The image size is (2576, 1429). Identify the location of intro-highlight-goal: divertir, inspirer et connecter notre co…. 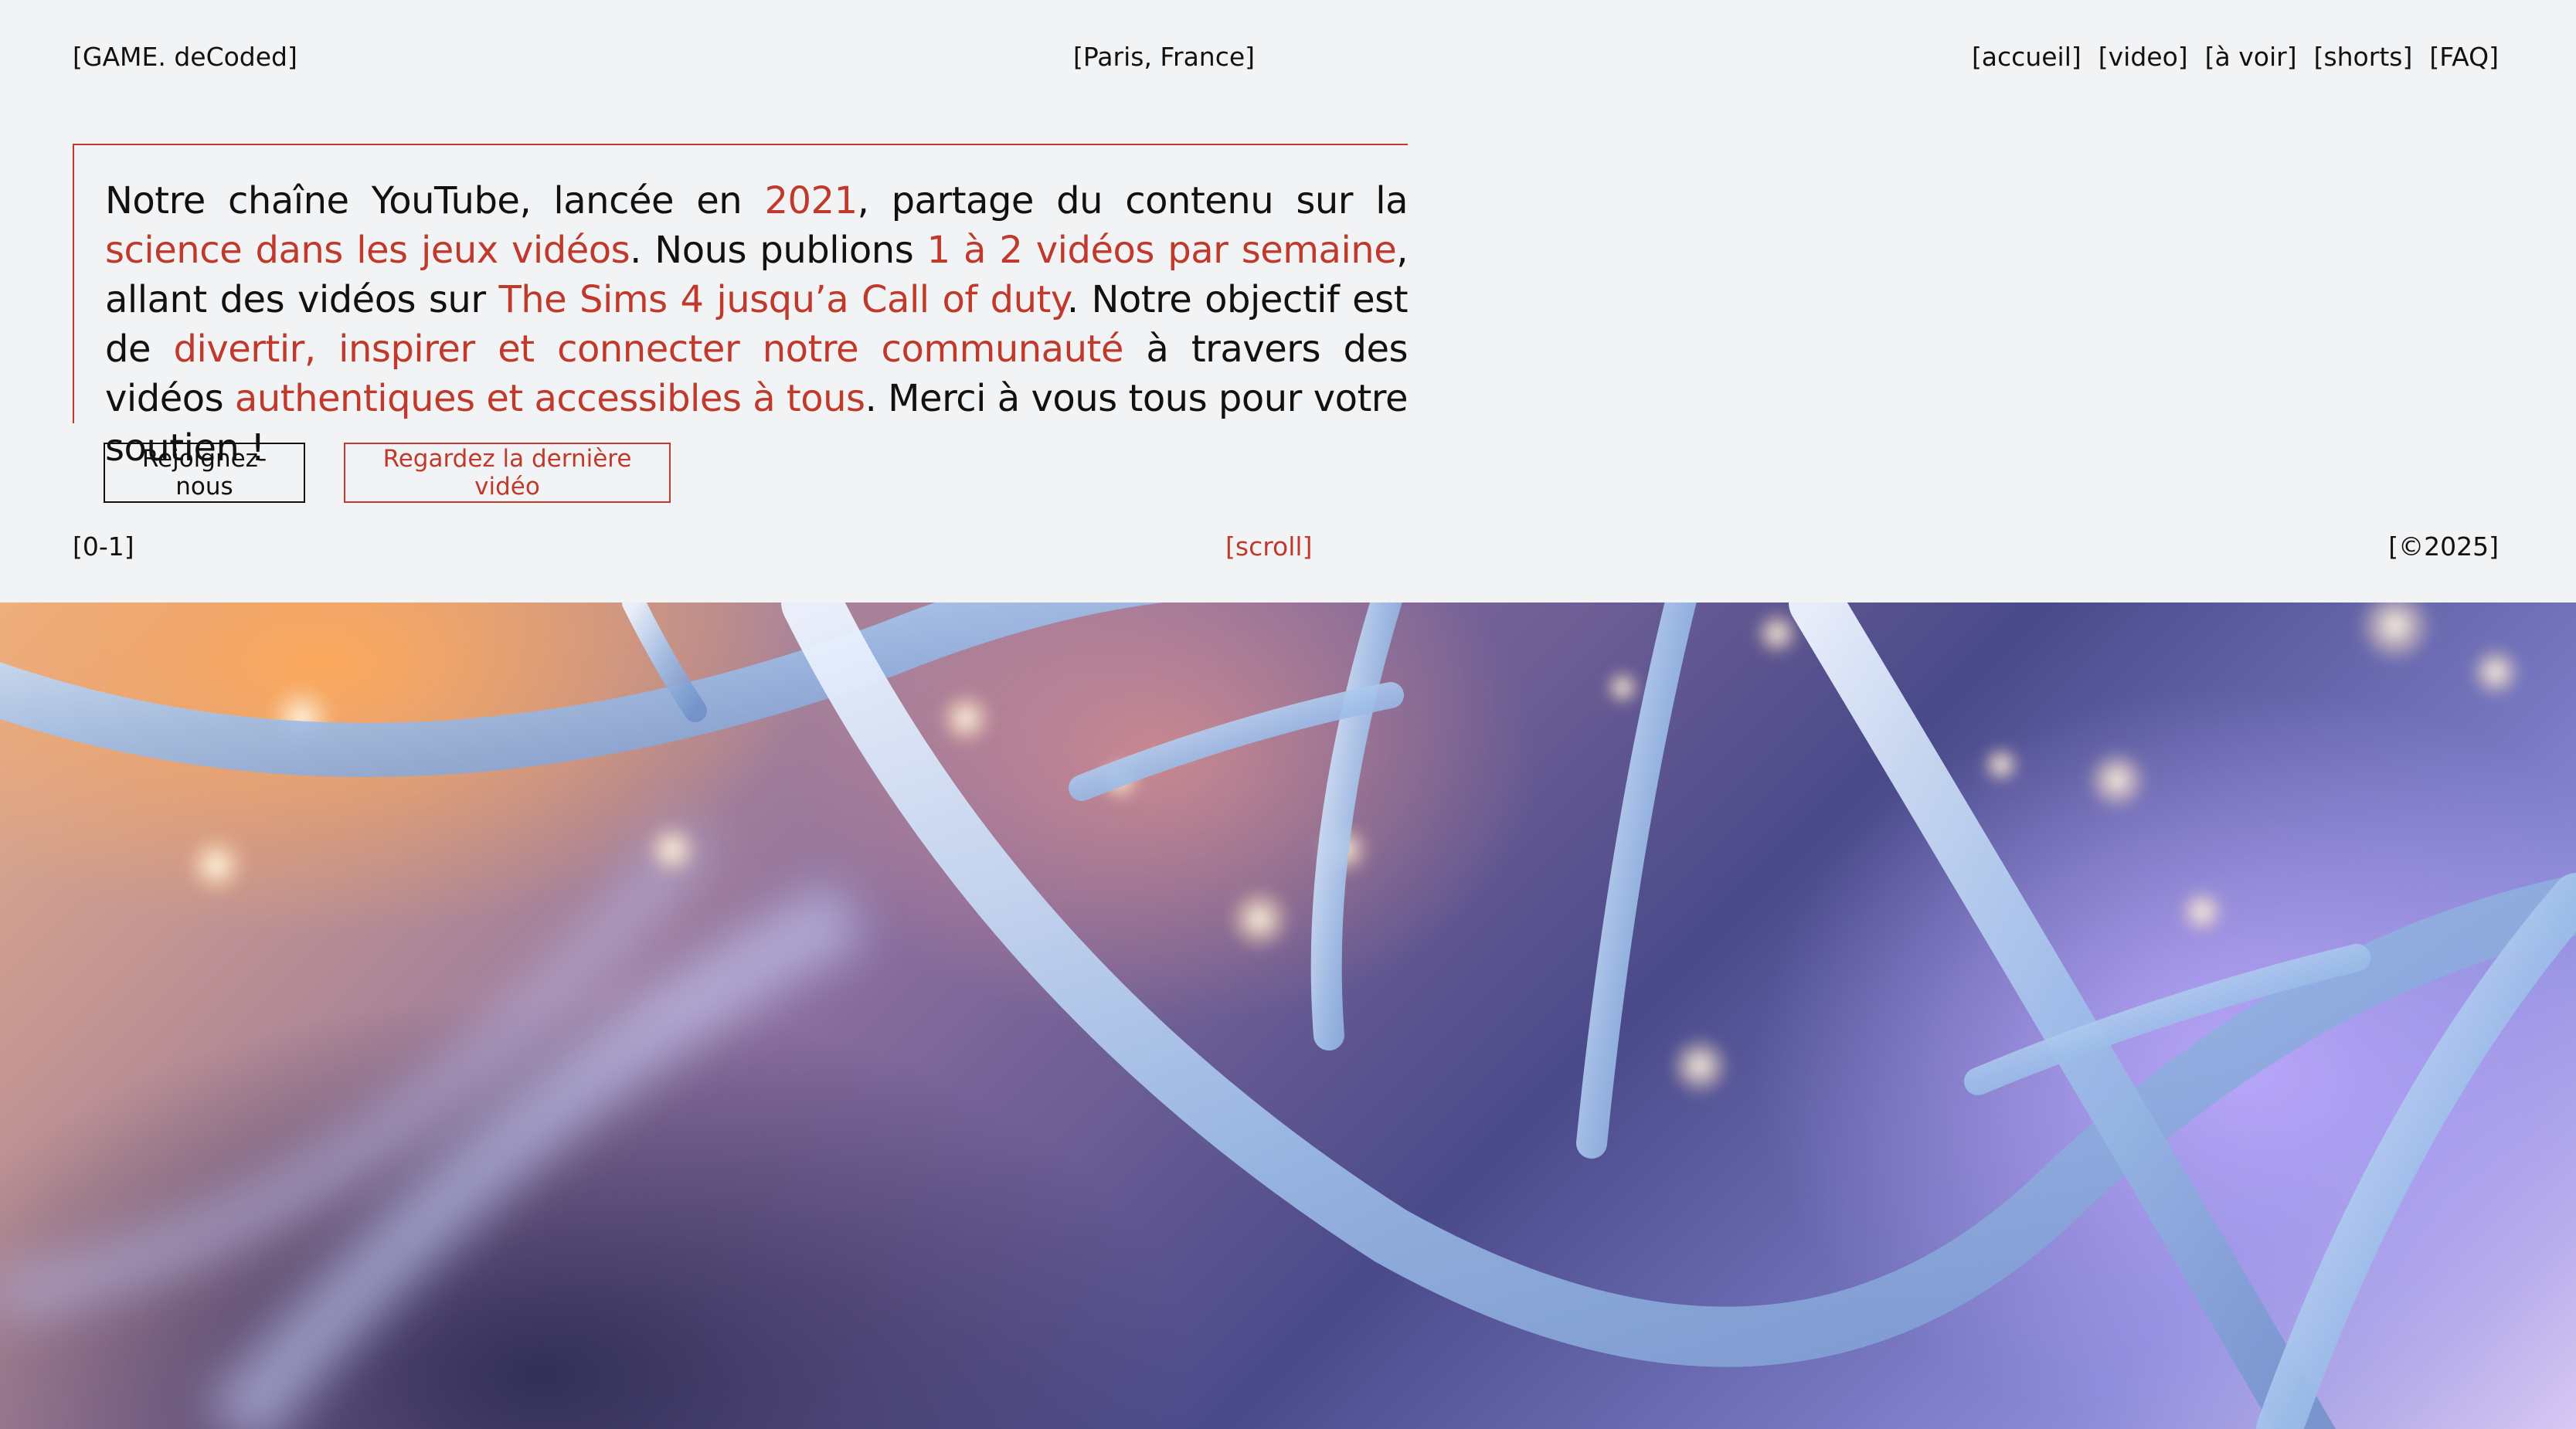
(648, 349).